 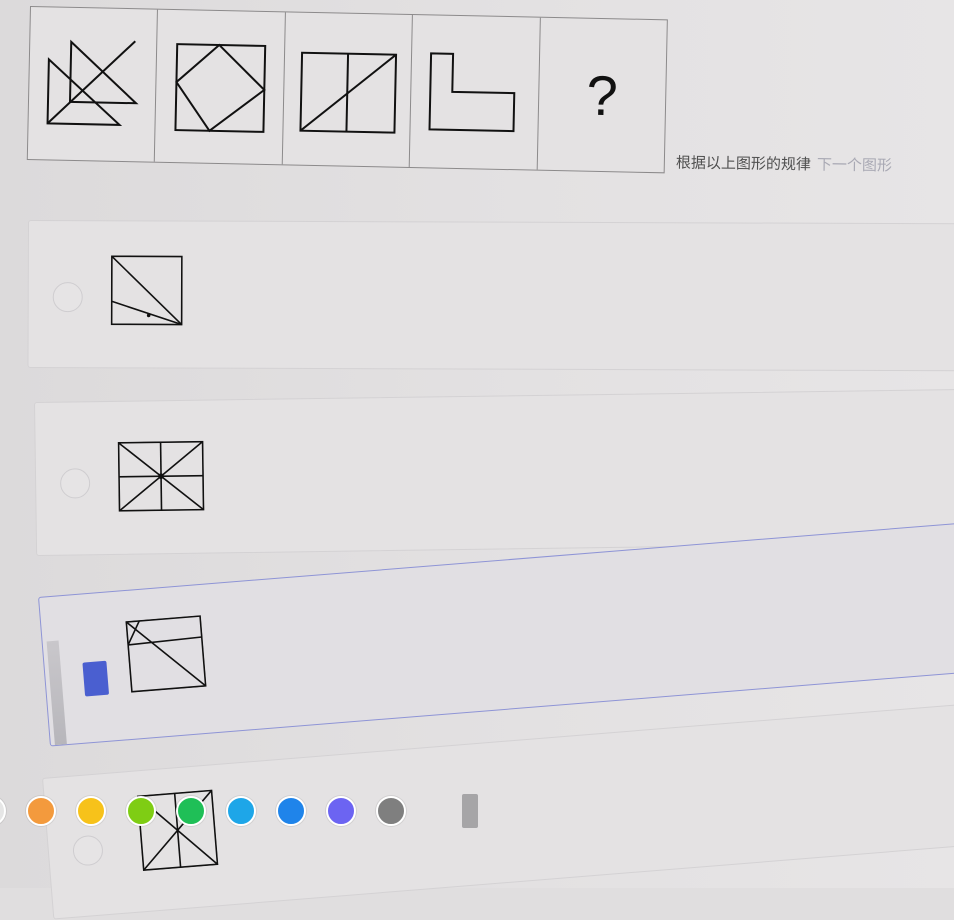 What do you see at coordinates (166, 654) in the screenshot?
I see `option-c-figure` at bounding box center [166, 654].